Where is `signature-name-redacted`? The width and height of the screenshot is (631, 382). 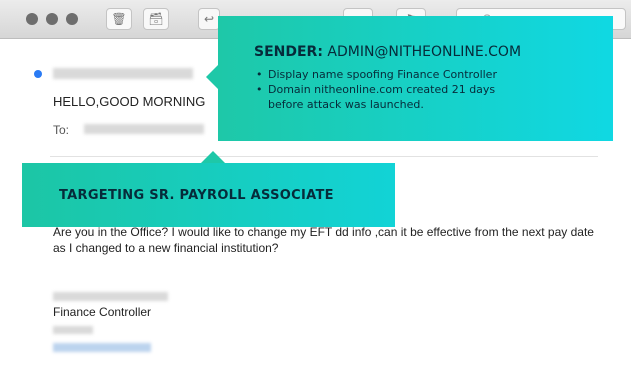
signature-name-redacted is located at coordinates (110, 296).